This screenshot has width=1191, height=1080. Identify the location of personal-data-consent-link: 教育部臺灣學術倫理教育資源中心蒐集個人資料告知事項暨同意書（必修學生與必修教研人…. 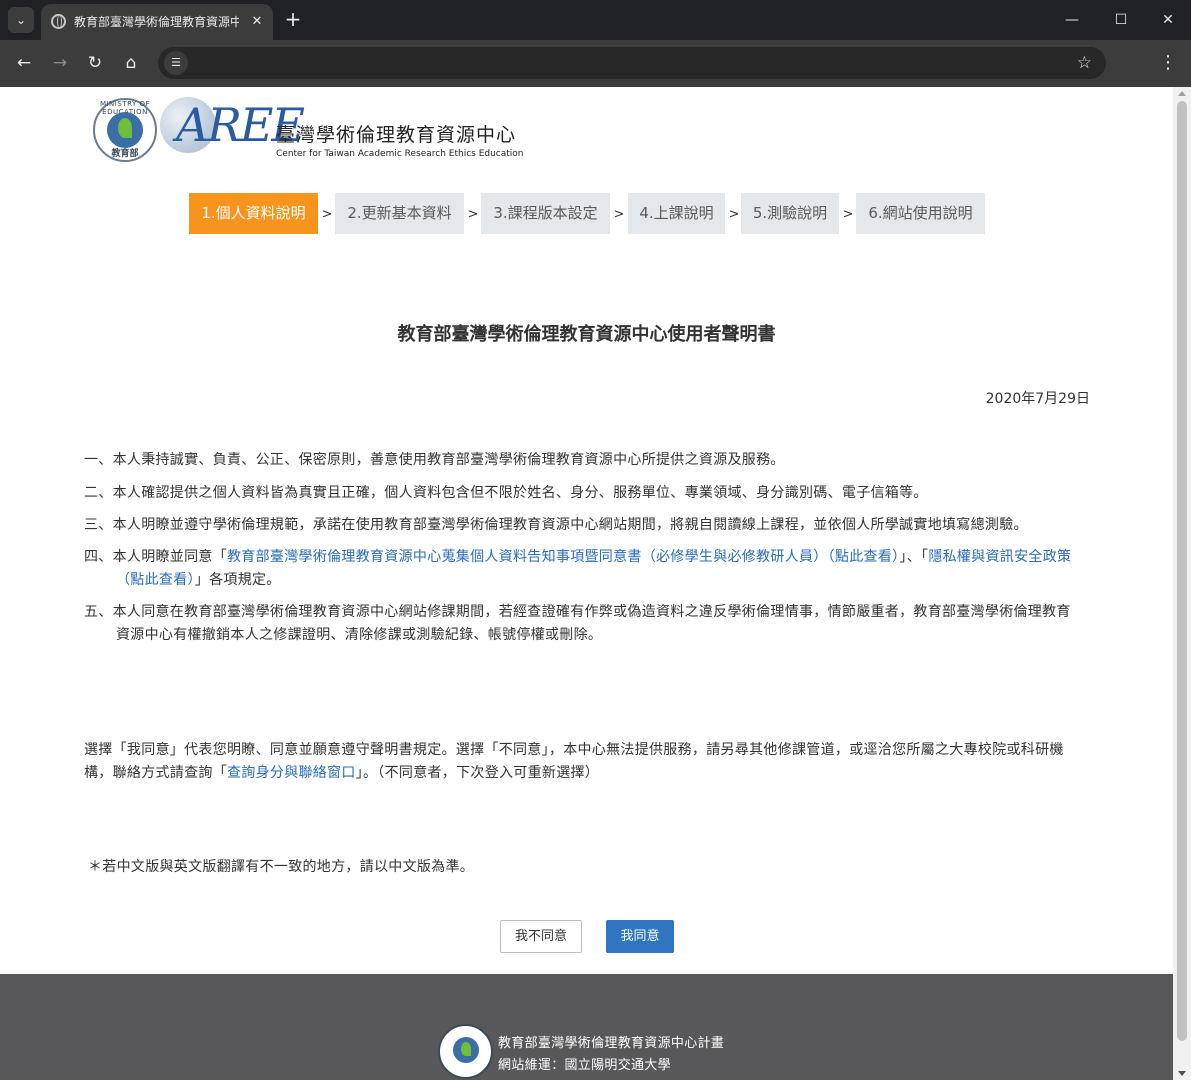
(563, 557).